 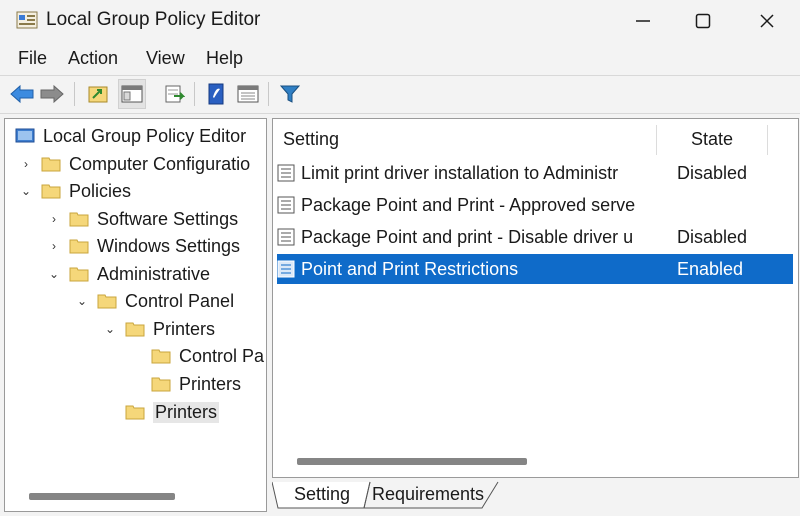 I want to click on tree-item-label: Administrative, so click(x=154, y=273).